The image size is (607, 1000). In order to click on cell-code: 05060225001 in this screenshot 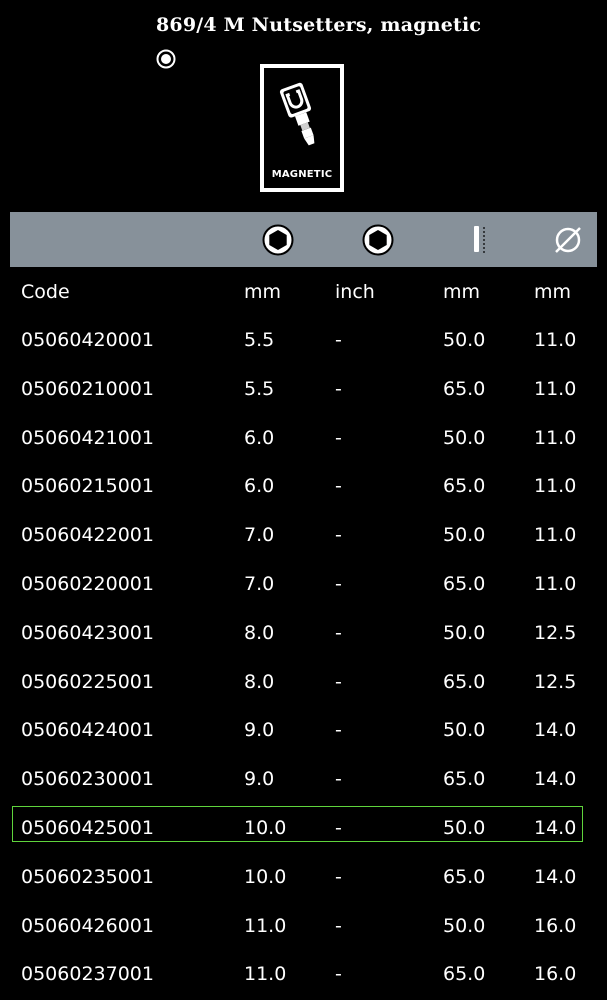, I will do `click(87, 681)`.